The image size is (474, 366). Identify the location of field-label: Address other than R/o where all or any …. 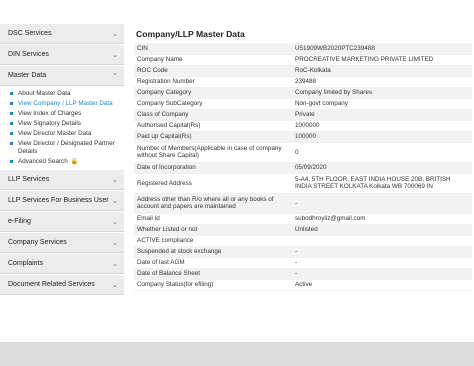
(213, 203).